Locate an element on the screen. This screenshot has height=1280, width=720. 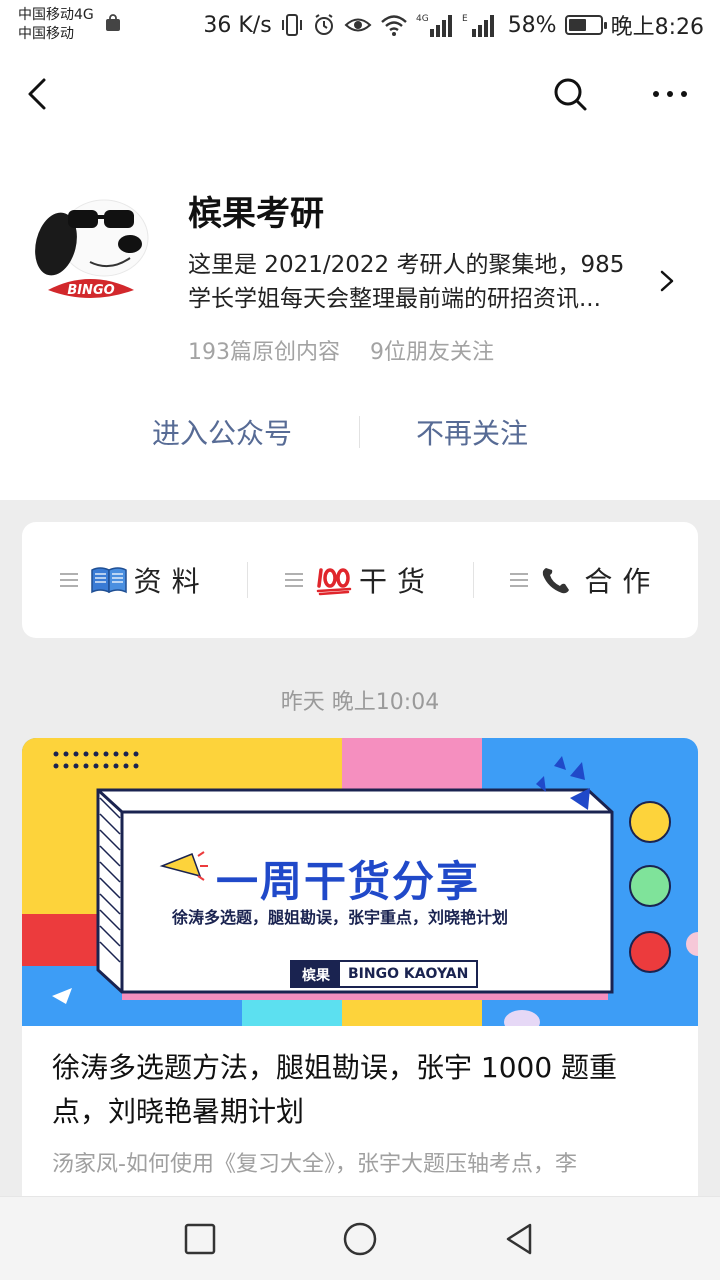
battery-icon is located at coordinates (585, 25).